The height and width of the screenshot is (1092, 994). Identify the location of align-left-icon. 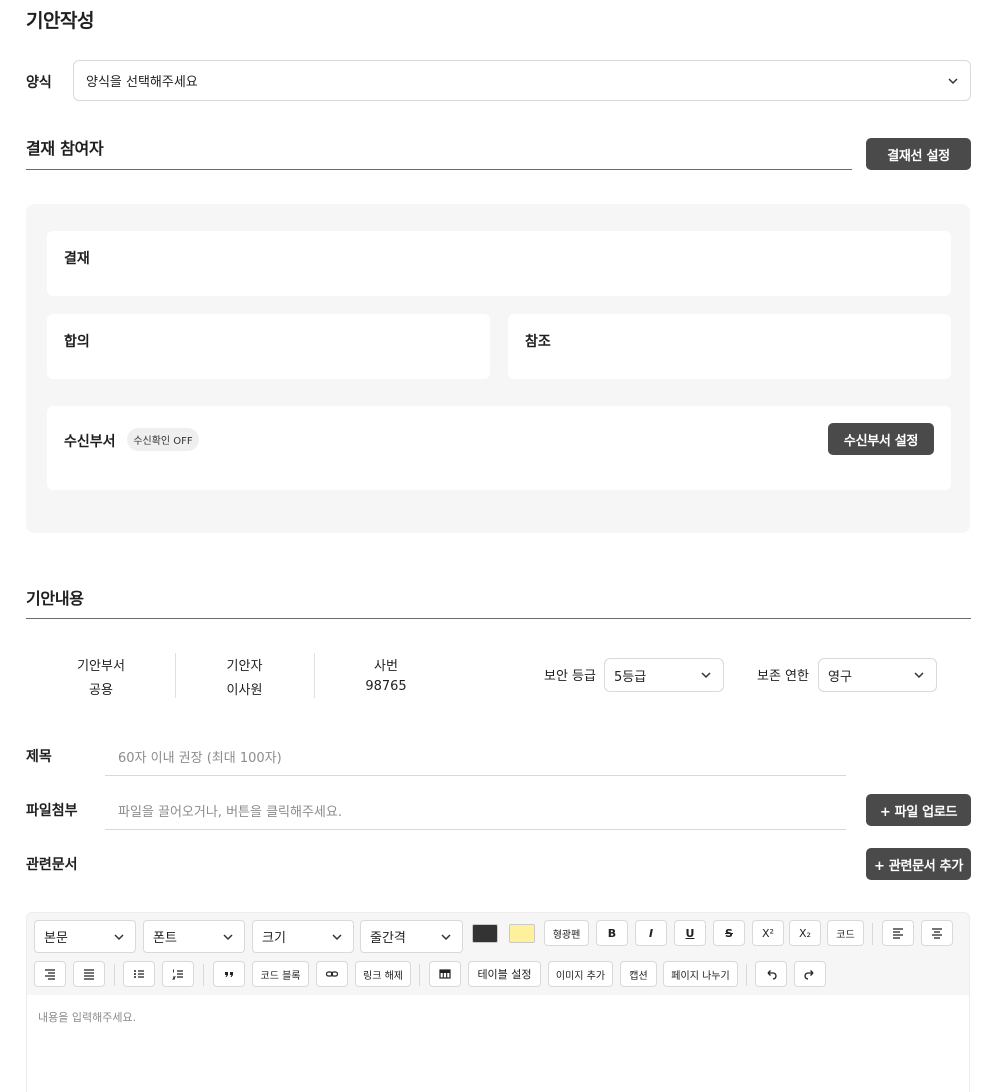
(898, 933).